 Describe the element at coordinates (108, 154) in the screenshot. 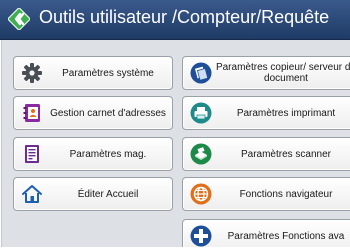

I see `tray-paper-settings-label: Paramètres mag.` at that location.